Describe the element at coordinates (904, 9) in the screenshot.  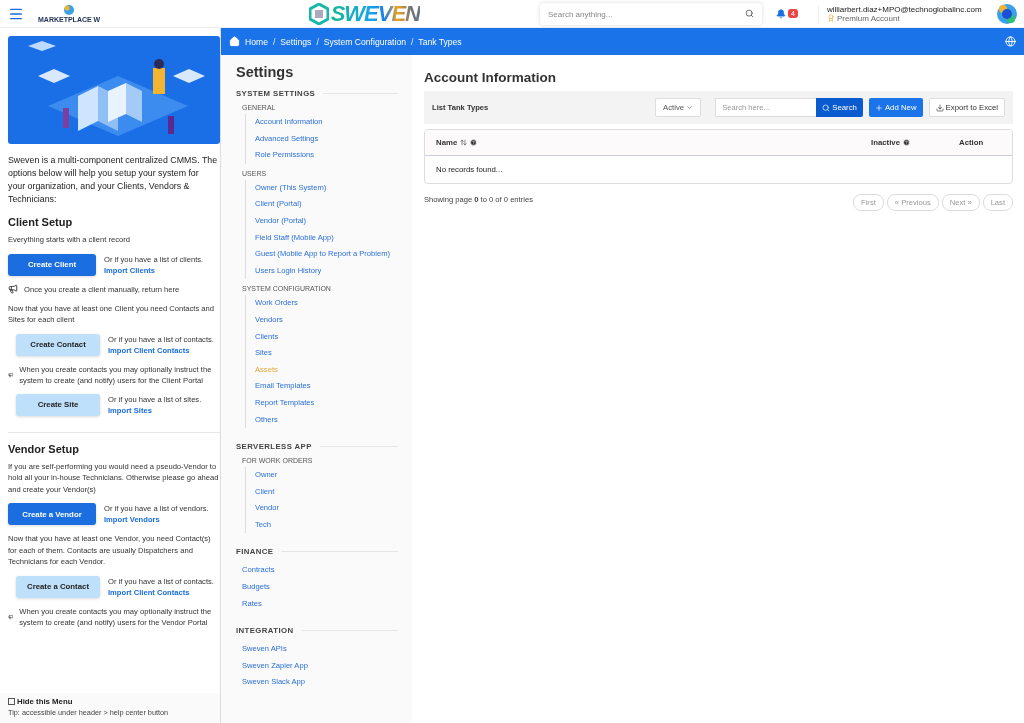
I see `user-email: williarbert.diaz+MPO@technoglobalinc.com` at that location.